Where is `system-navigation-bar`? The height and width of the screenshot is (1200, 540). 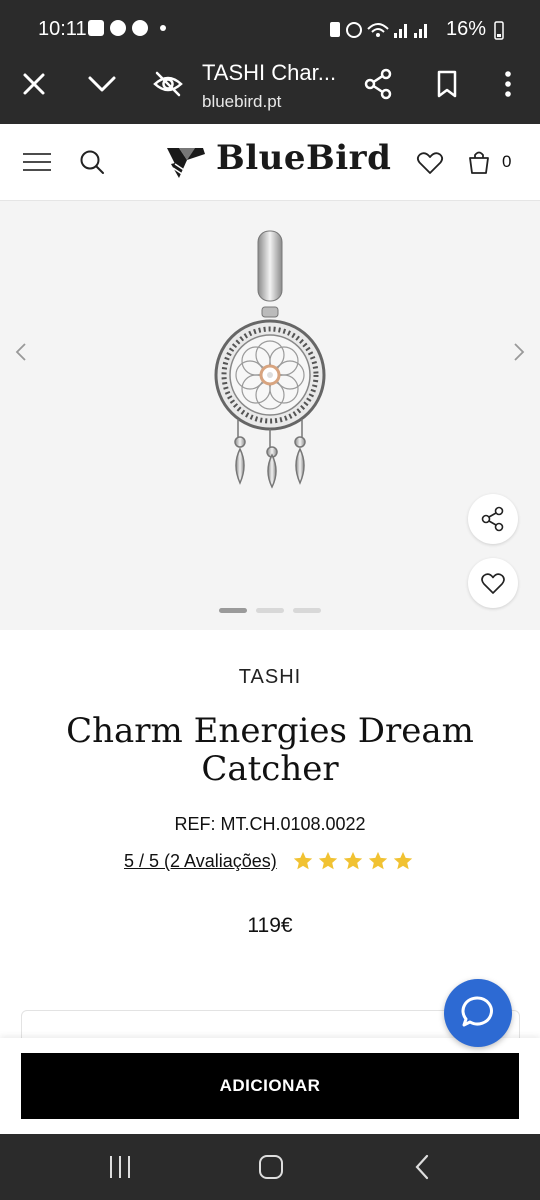
system-navigation-bar is located at coordinates (270, 1167).